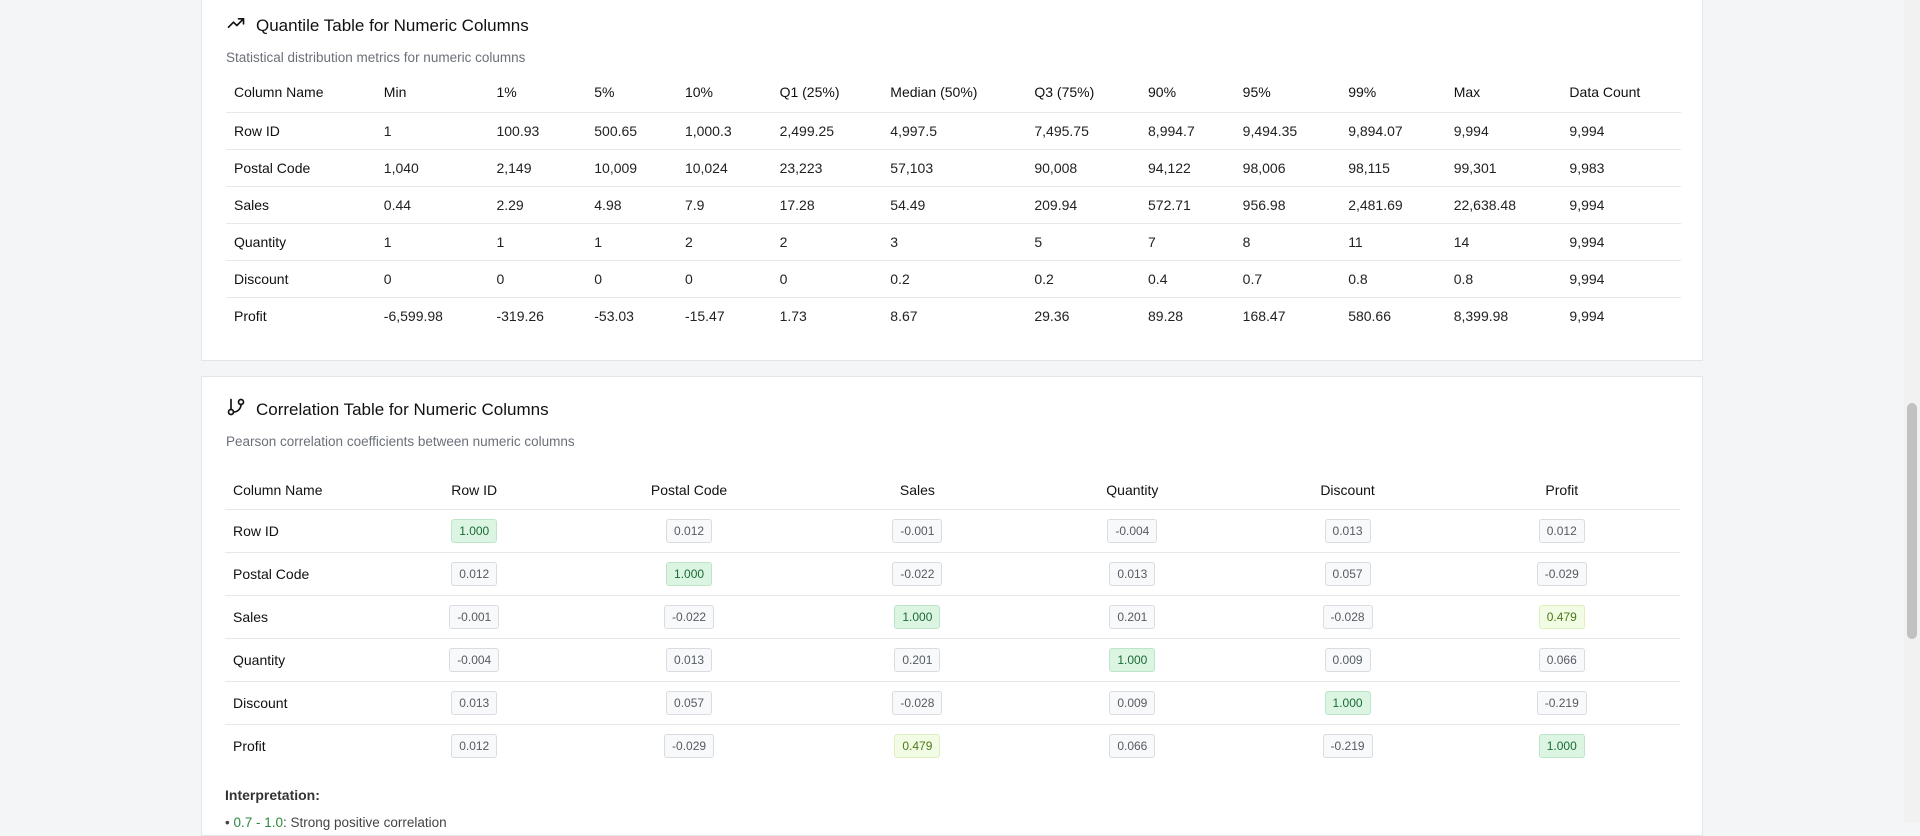 This screenshot has height=836, width=1920. What do you see at coordinates (249, 745) in the screenshot?
I see `row-name-cell: Profit` at bounding box center [249, 745].